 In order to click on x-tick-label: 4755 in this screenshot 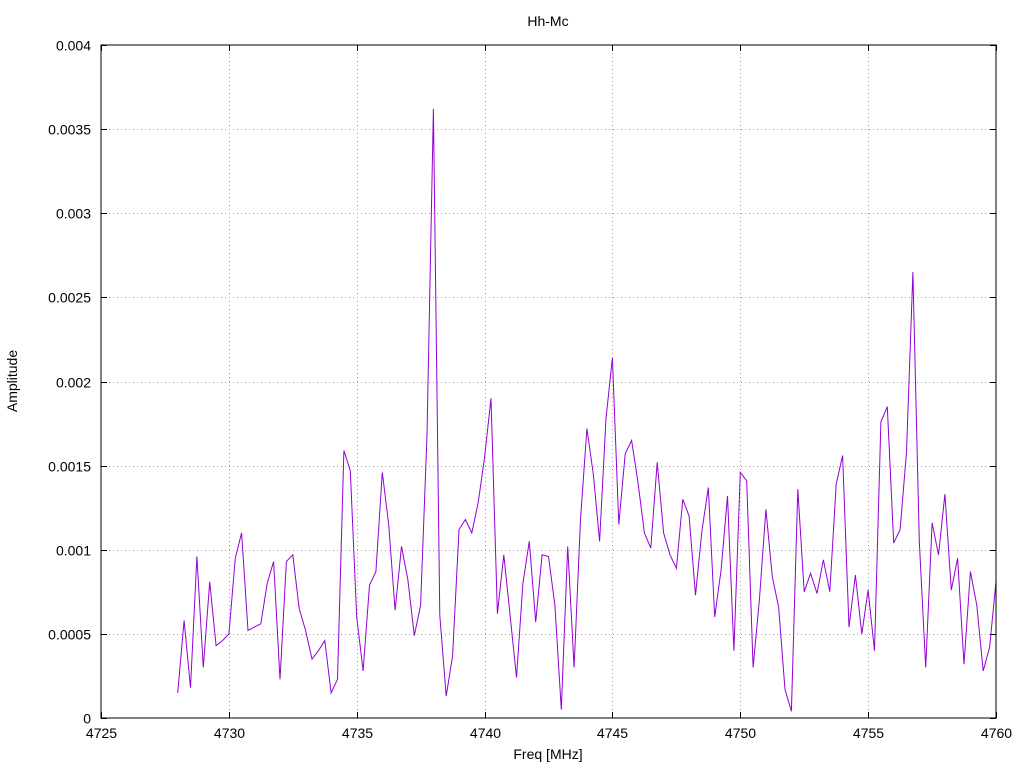, I will do `click(868, 733)`.